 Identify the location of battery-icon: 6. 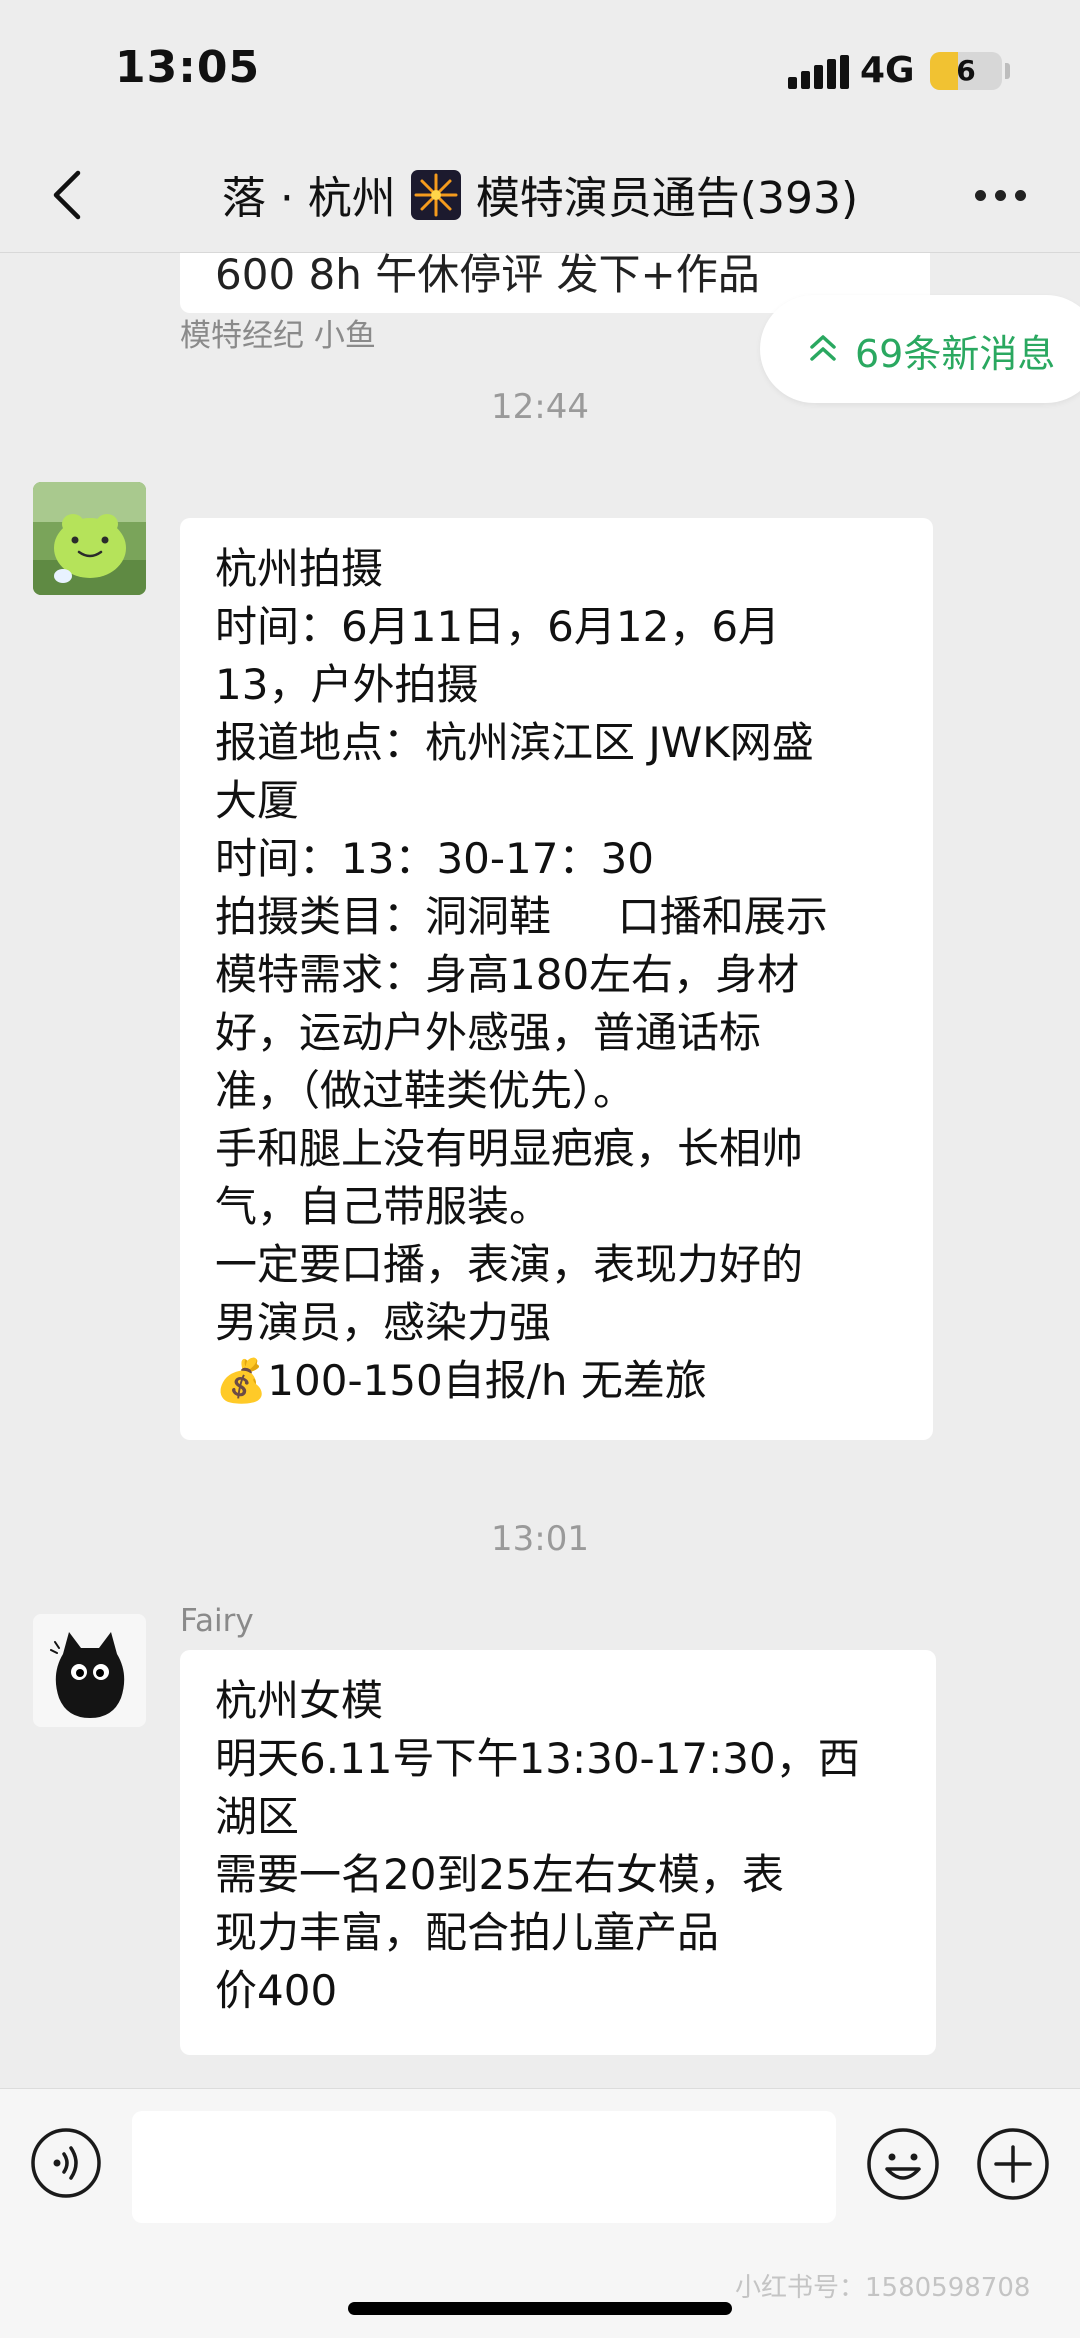
(966, 71).